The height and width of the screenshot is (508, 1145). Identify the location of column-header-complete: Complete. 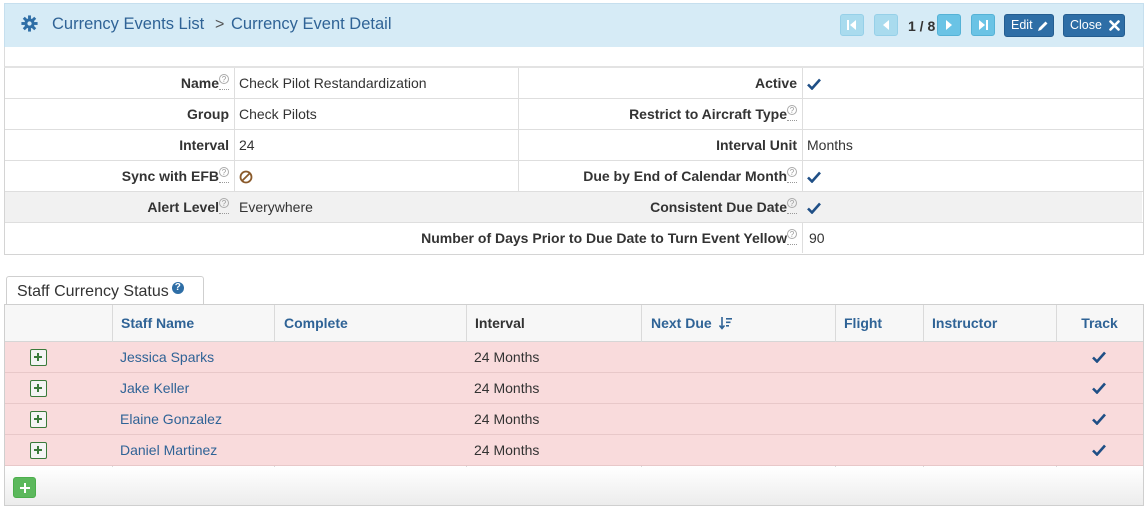
(316, 323).